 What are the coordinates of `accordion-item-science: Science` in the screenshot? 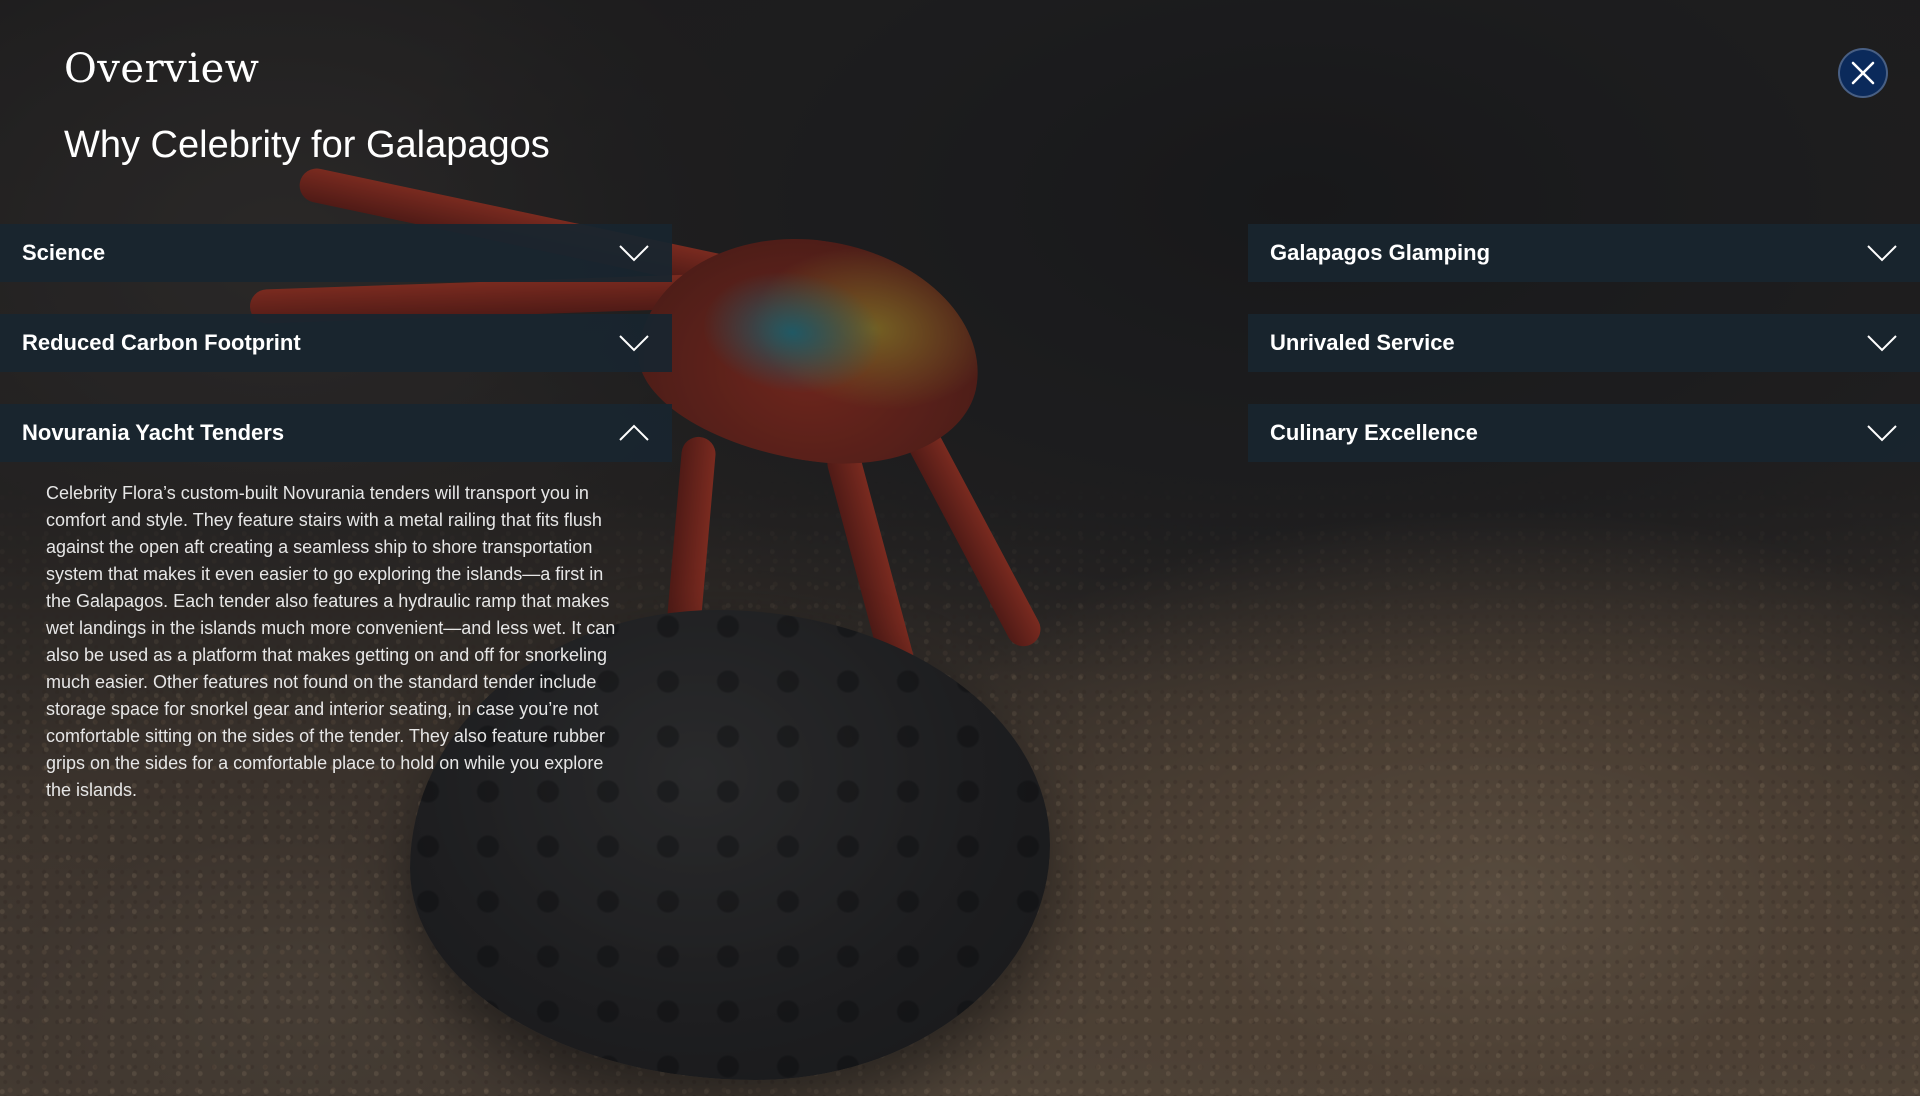 It's located at (336, 253).